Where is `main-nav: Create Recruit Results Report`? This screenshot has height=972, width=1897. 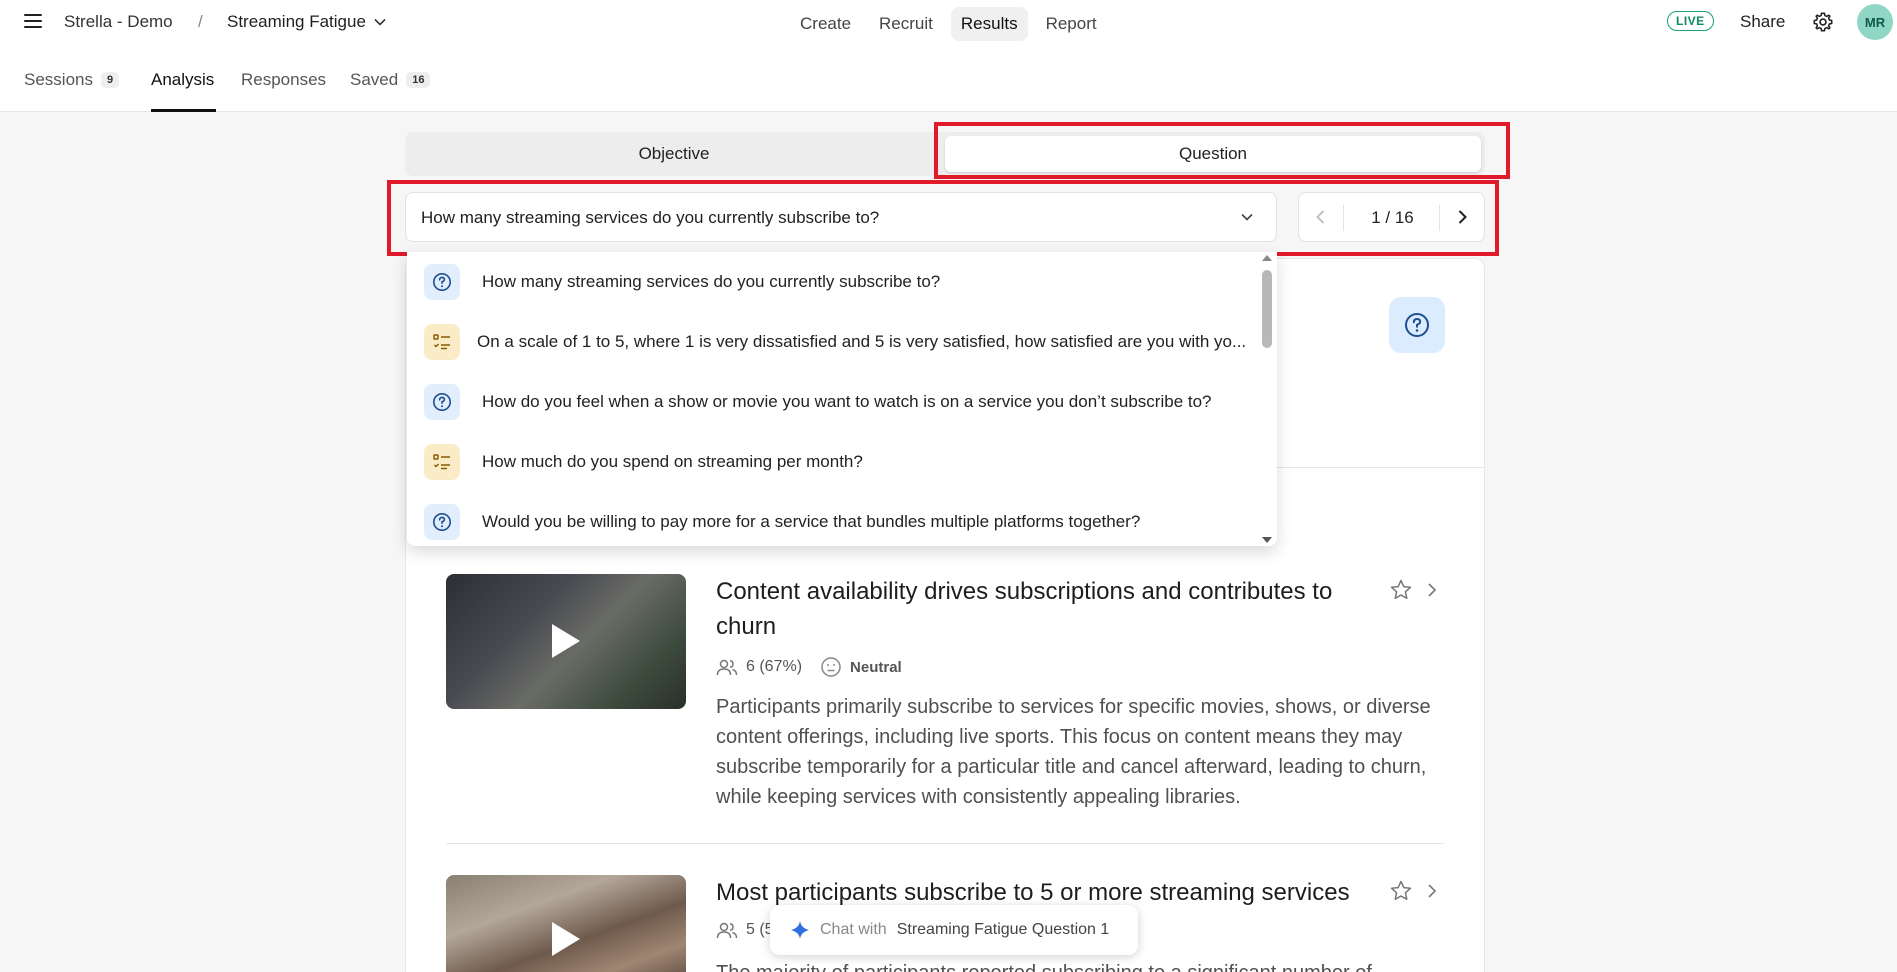
main-nav: Create Recruit Results Report is located at coordinates (948, 24).